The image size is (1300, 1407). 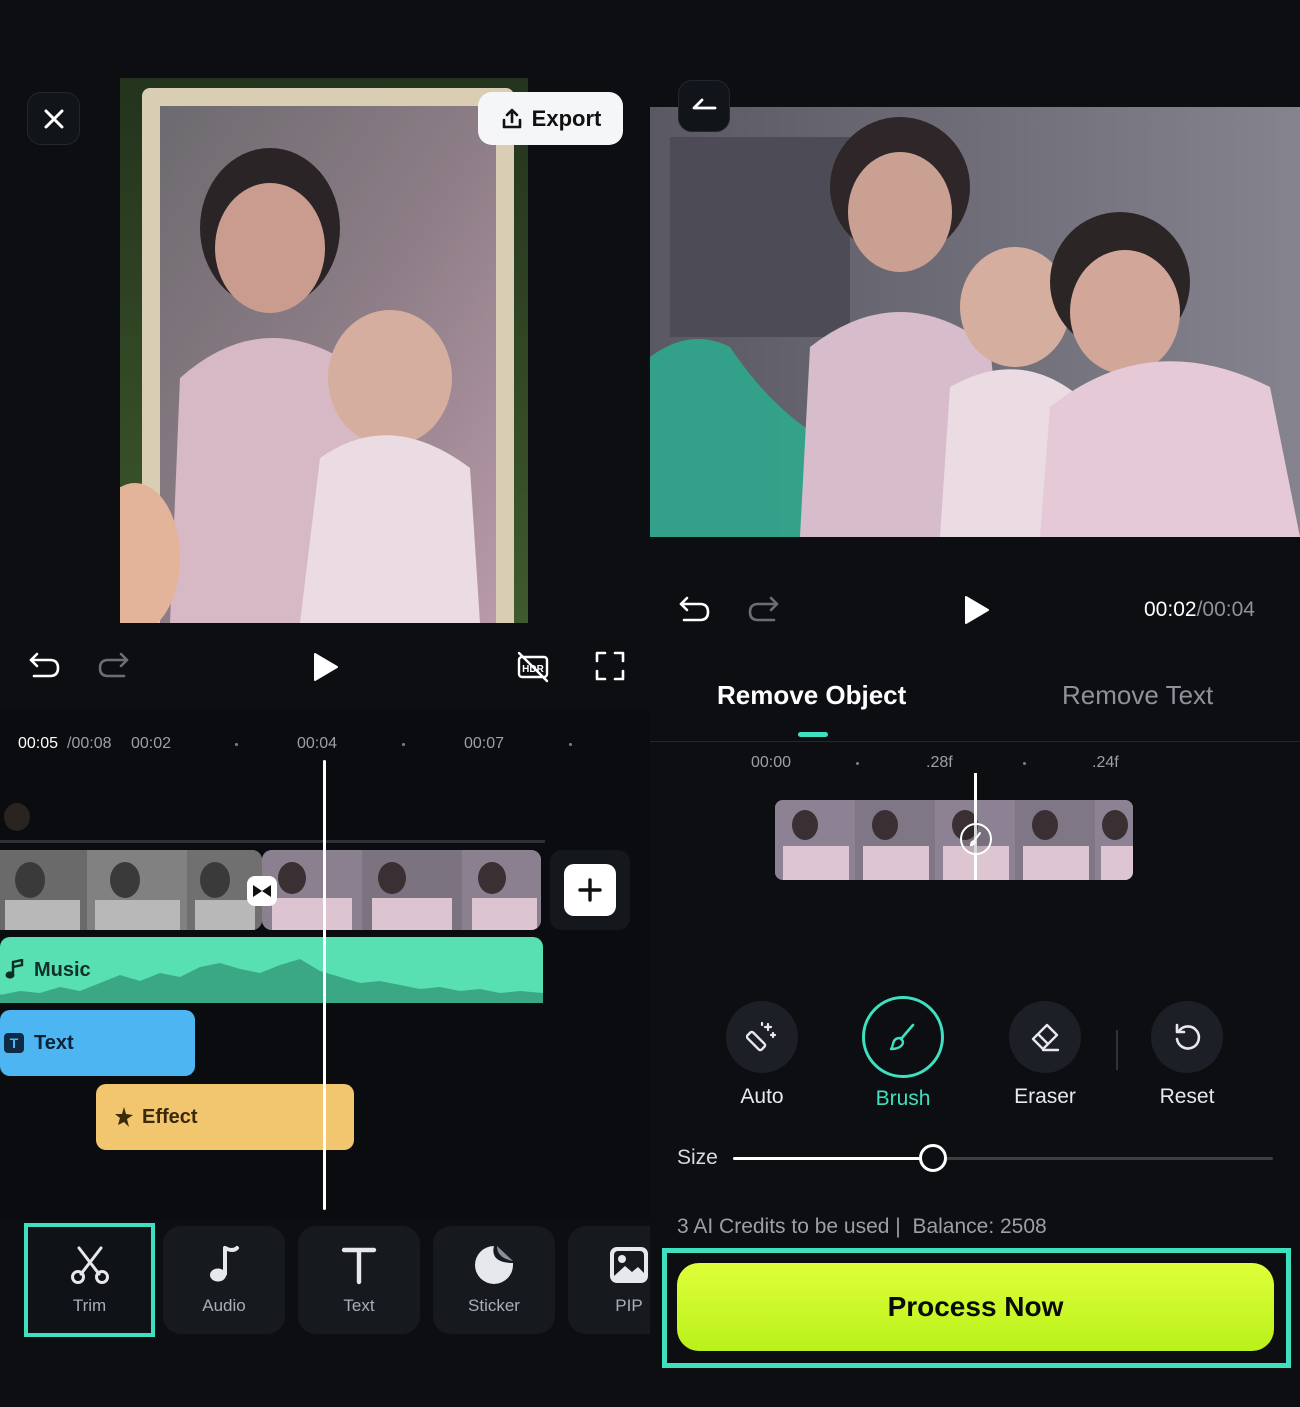 What do you see at coordinates (262, 891) in the screenshot?
I see `transition-button` at bounding box center [262, 891].